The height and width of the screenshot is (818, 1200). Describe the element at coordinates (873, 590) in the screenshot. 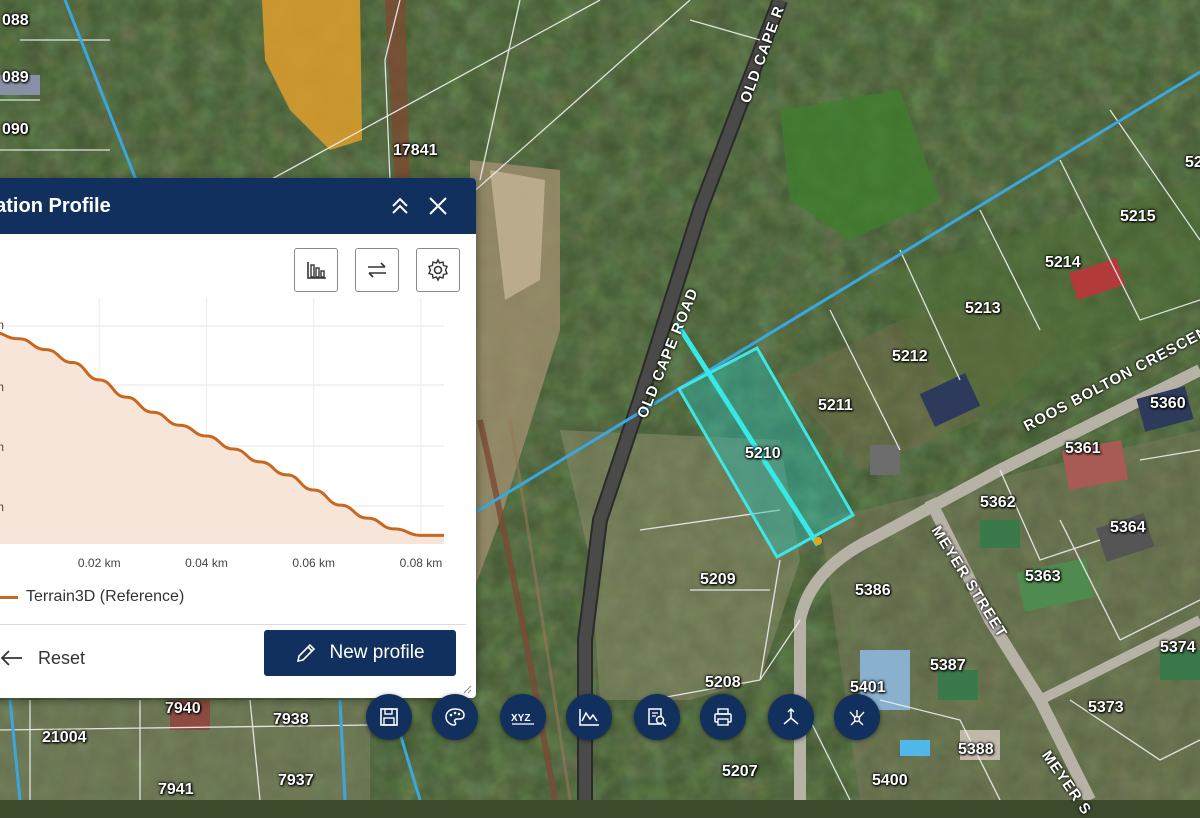

I see `parcel-label: 5386` at that location.